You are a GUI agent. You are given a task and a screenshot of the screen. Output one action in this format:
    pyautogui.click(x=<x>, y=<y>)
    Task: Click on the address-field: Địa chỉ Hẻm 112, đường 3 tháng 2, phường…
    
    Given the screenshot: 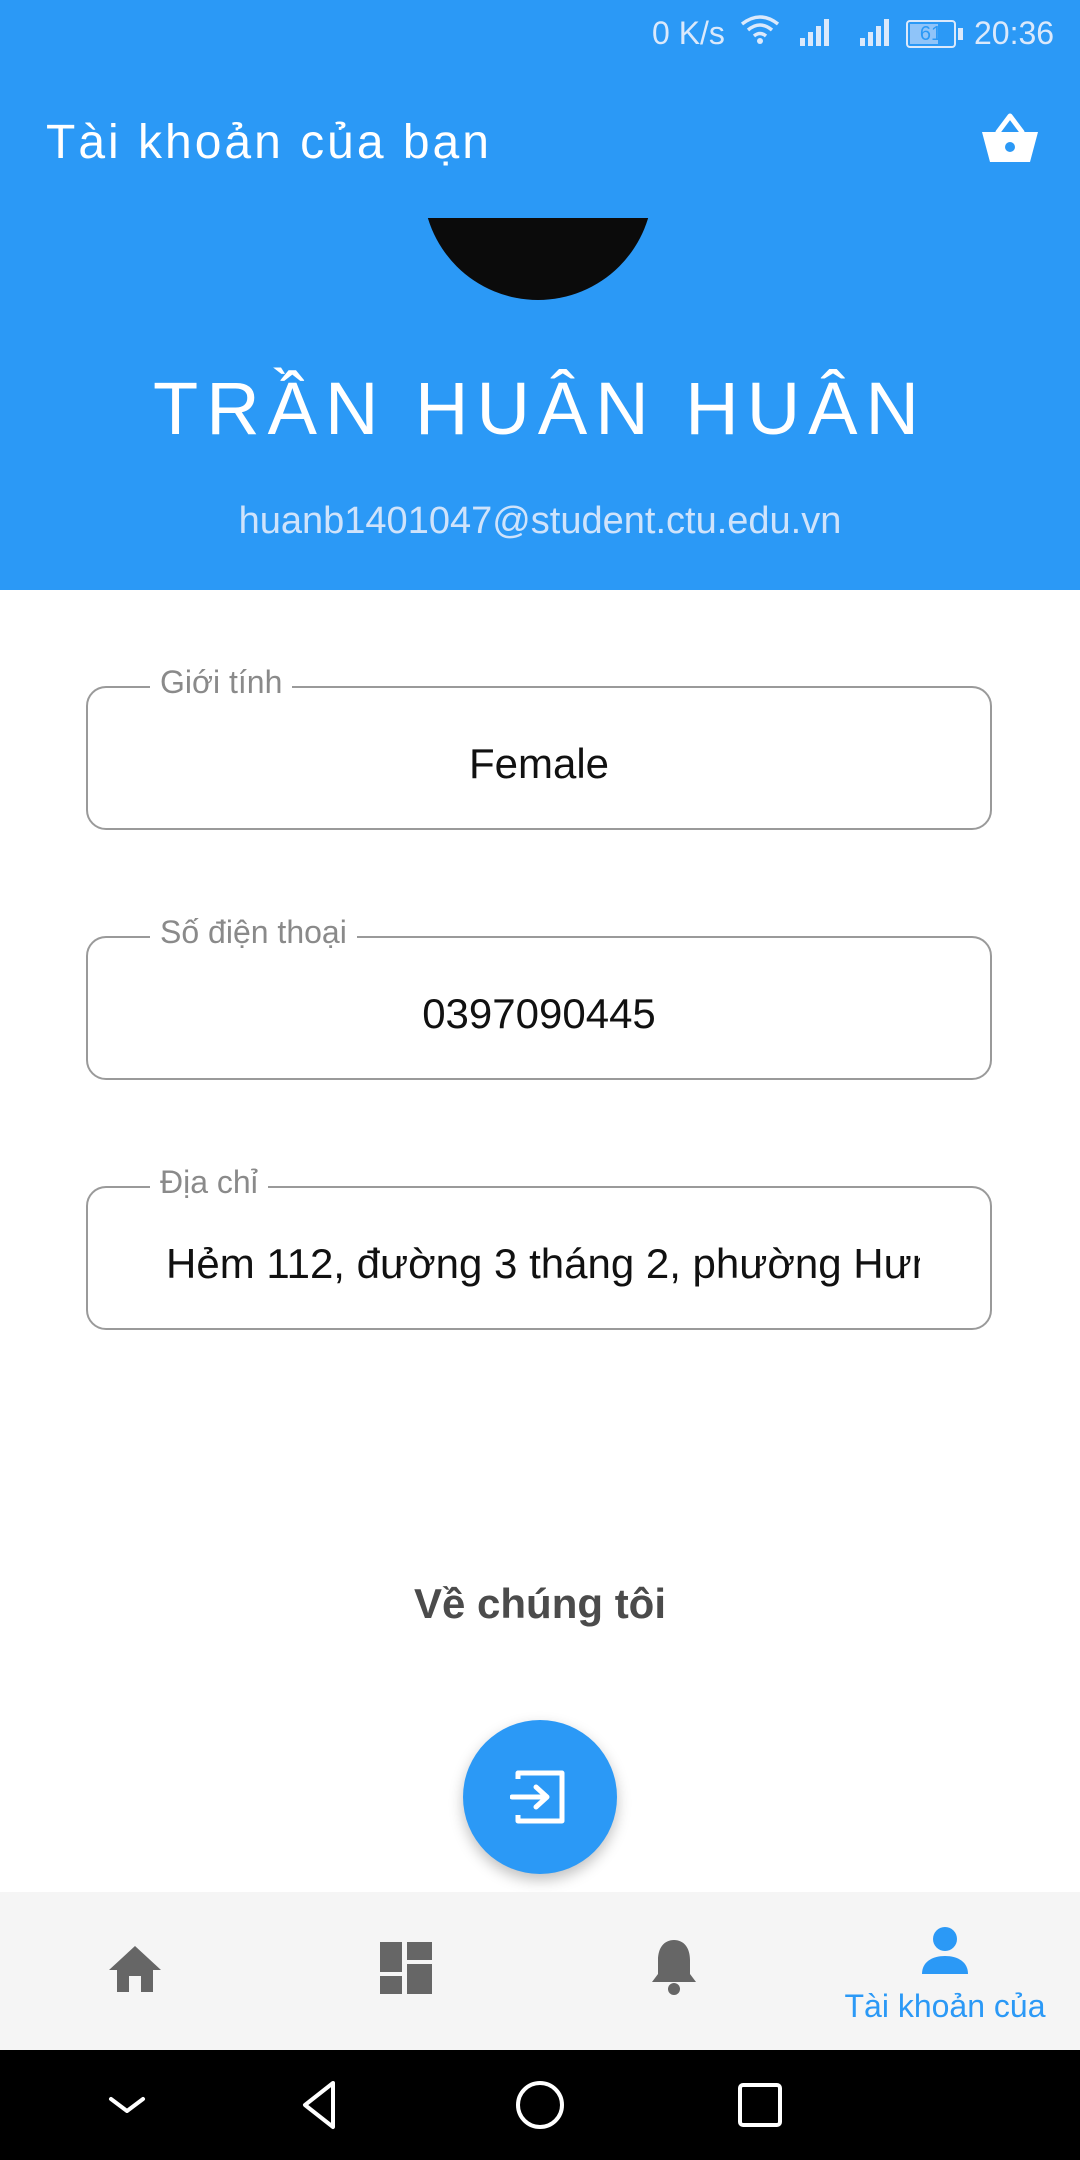 What is the action you would take?
    pyautogui.click(x=539, y=1247)
    